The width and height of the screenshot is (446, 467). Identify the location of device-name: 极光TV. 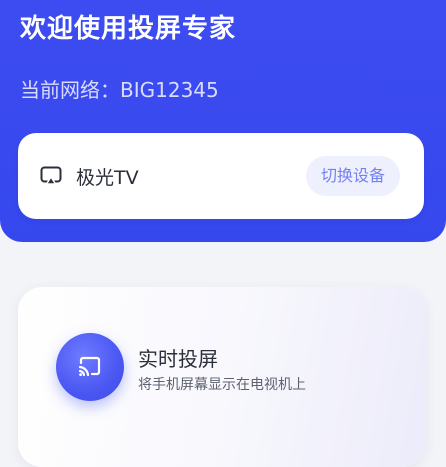
(107, 178).